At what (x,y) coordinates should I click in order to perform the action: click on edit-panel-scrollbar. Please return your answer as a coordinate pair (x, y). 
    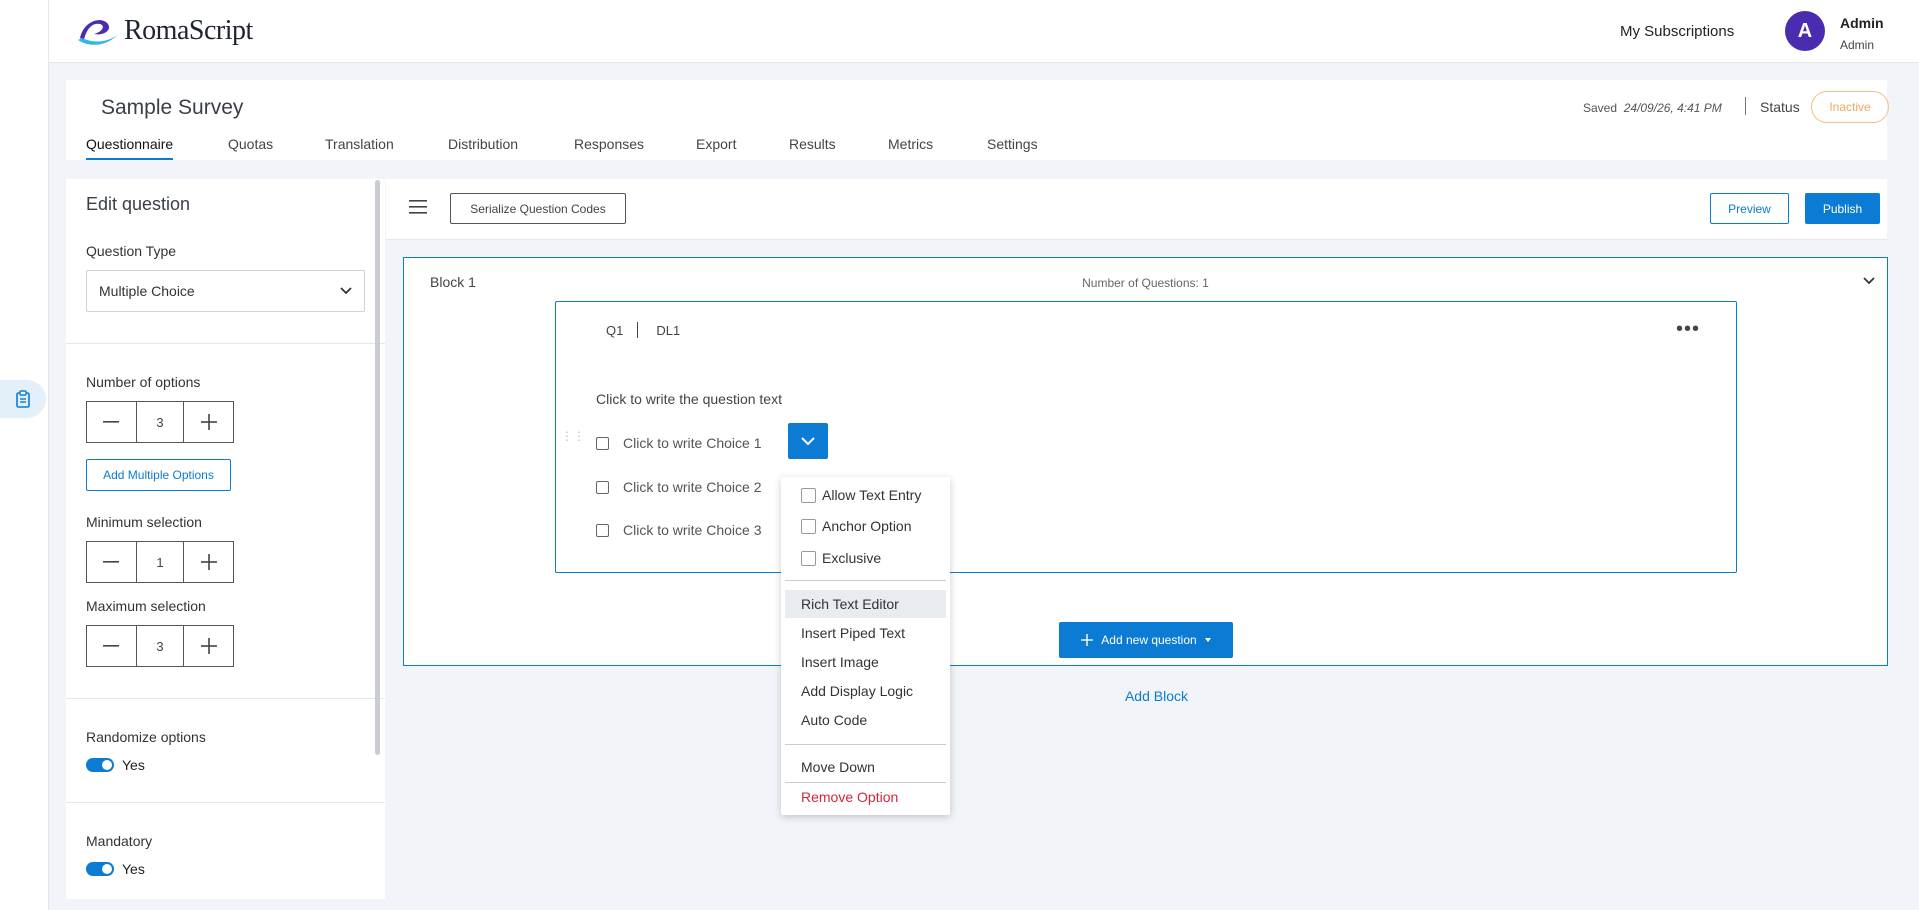
    Looking at the image, I should click on (377, 467).